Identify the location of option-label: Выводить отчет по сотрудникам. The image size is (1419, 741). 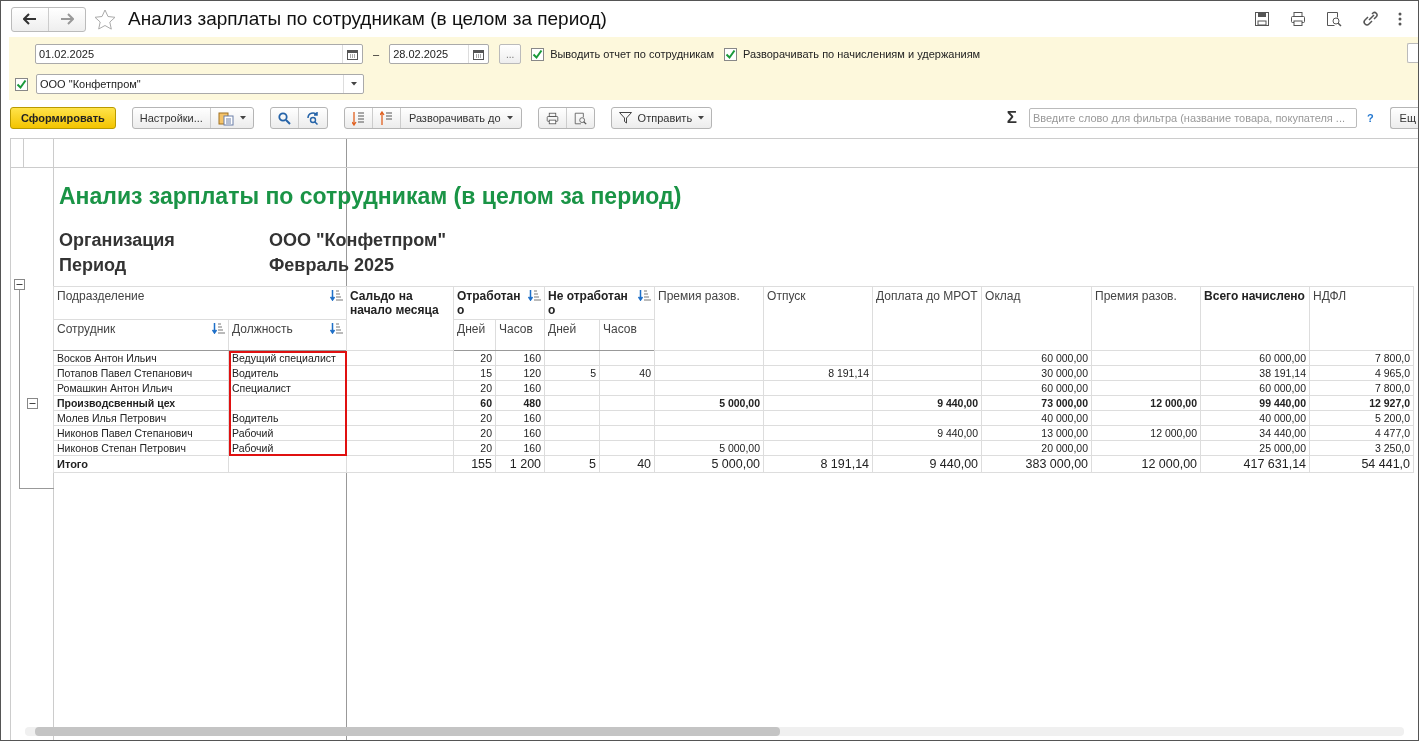
(632, 54).